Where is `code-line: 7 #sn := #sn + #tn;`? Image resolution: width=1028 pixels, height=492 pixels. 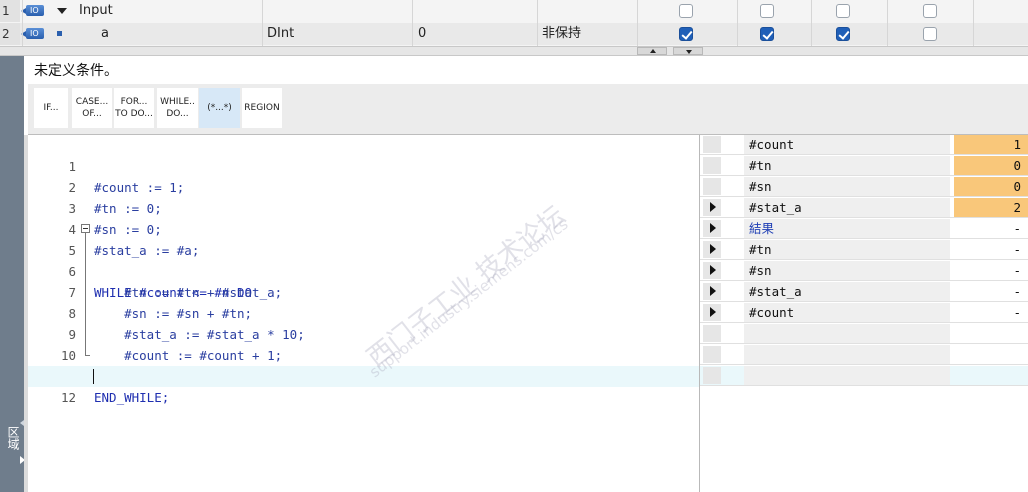 code-line: 7 #sn := #sn + #tn; is located at coordinates (363, 291).